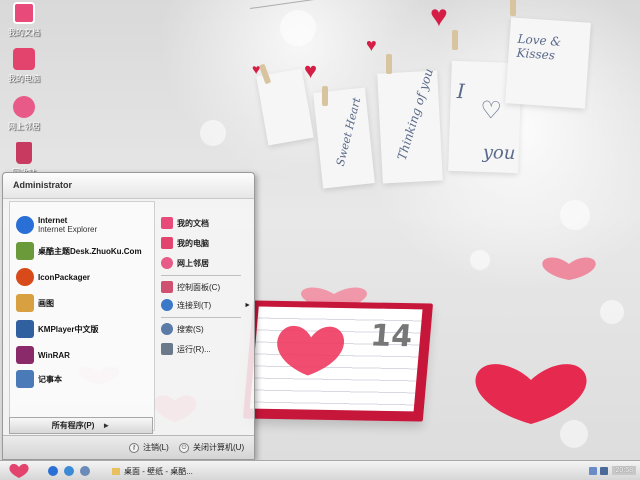 This screenshot has height=480, width=640. I want to click on desktop-icon-my-computer: 我的电脑, so click(24, 66).